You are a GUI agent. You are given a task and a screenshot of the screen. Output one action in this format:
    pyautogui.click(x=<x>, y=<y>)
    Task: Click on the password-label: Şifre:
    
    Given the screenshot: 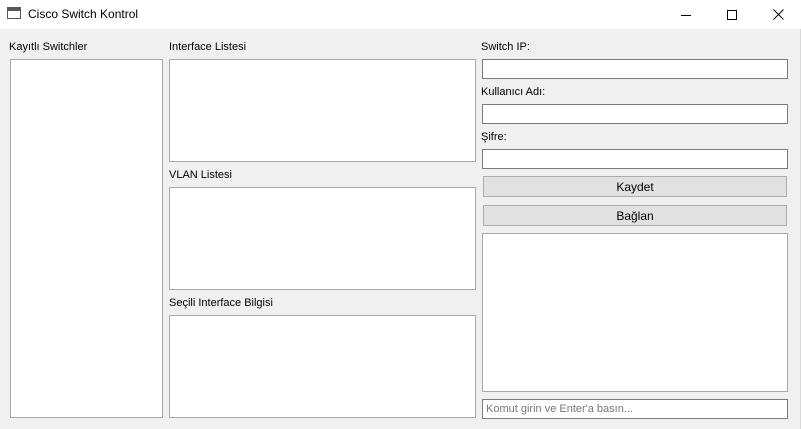 What is the action you would take?
    pyautogui.click(x=494, y=137)
    